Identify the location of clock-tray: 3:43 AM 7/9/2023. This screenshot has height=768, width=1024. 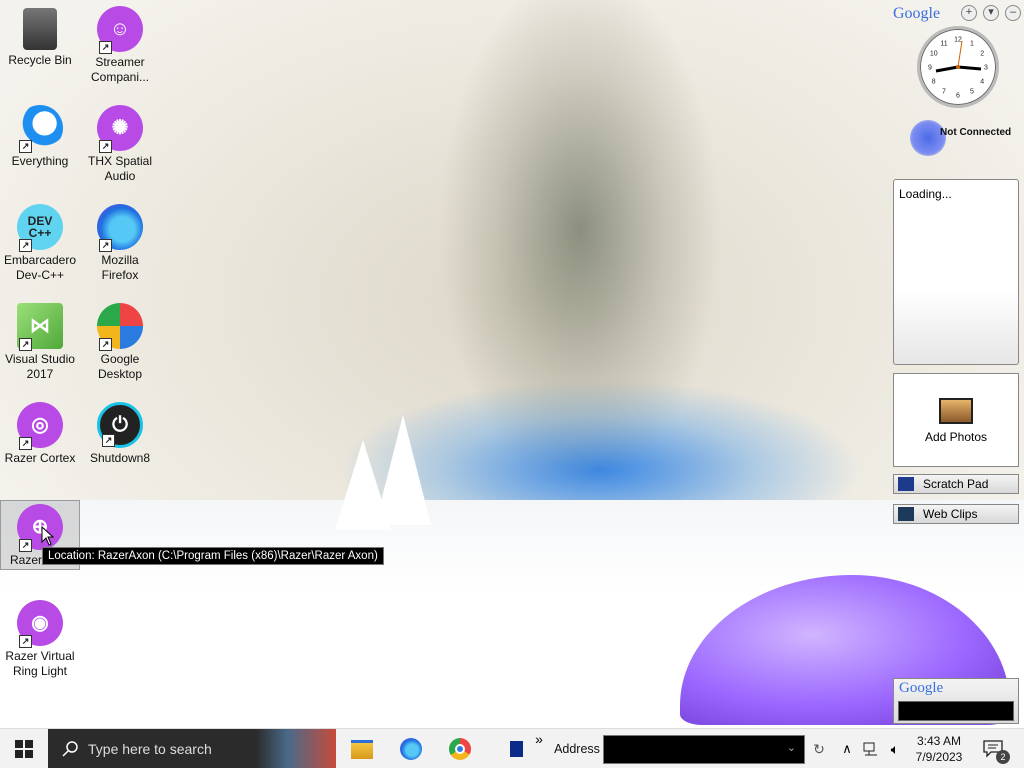
(939, 748).